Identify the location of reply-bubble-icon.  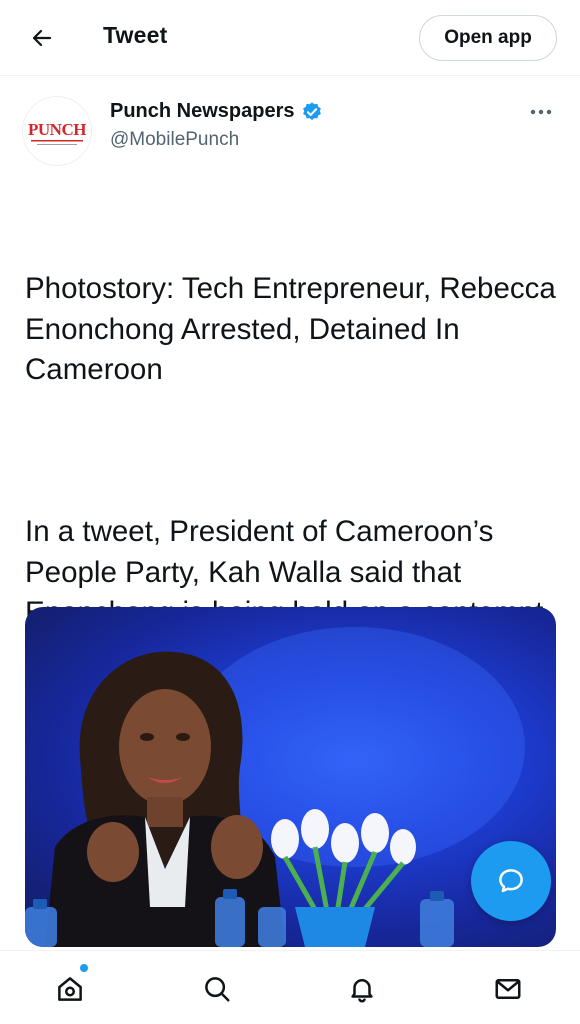
(511, 881).